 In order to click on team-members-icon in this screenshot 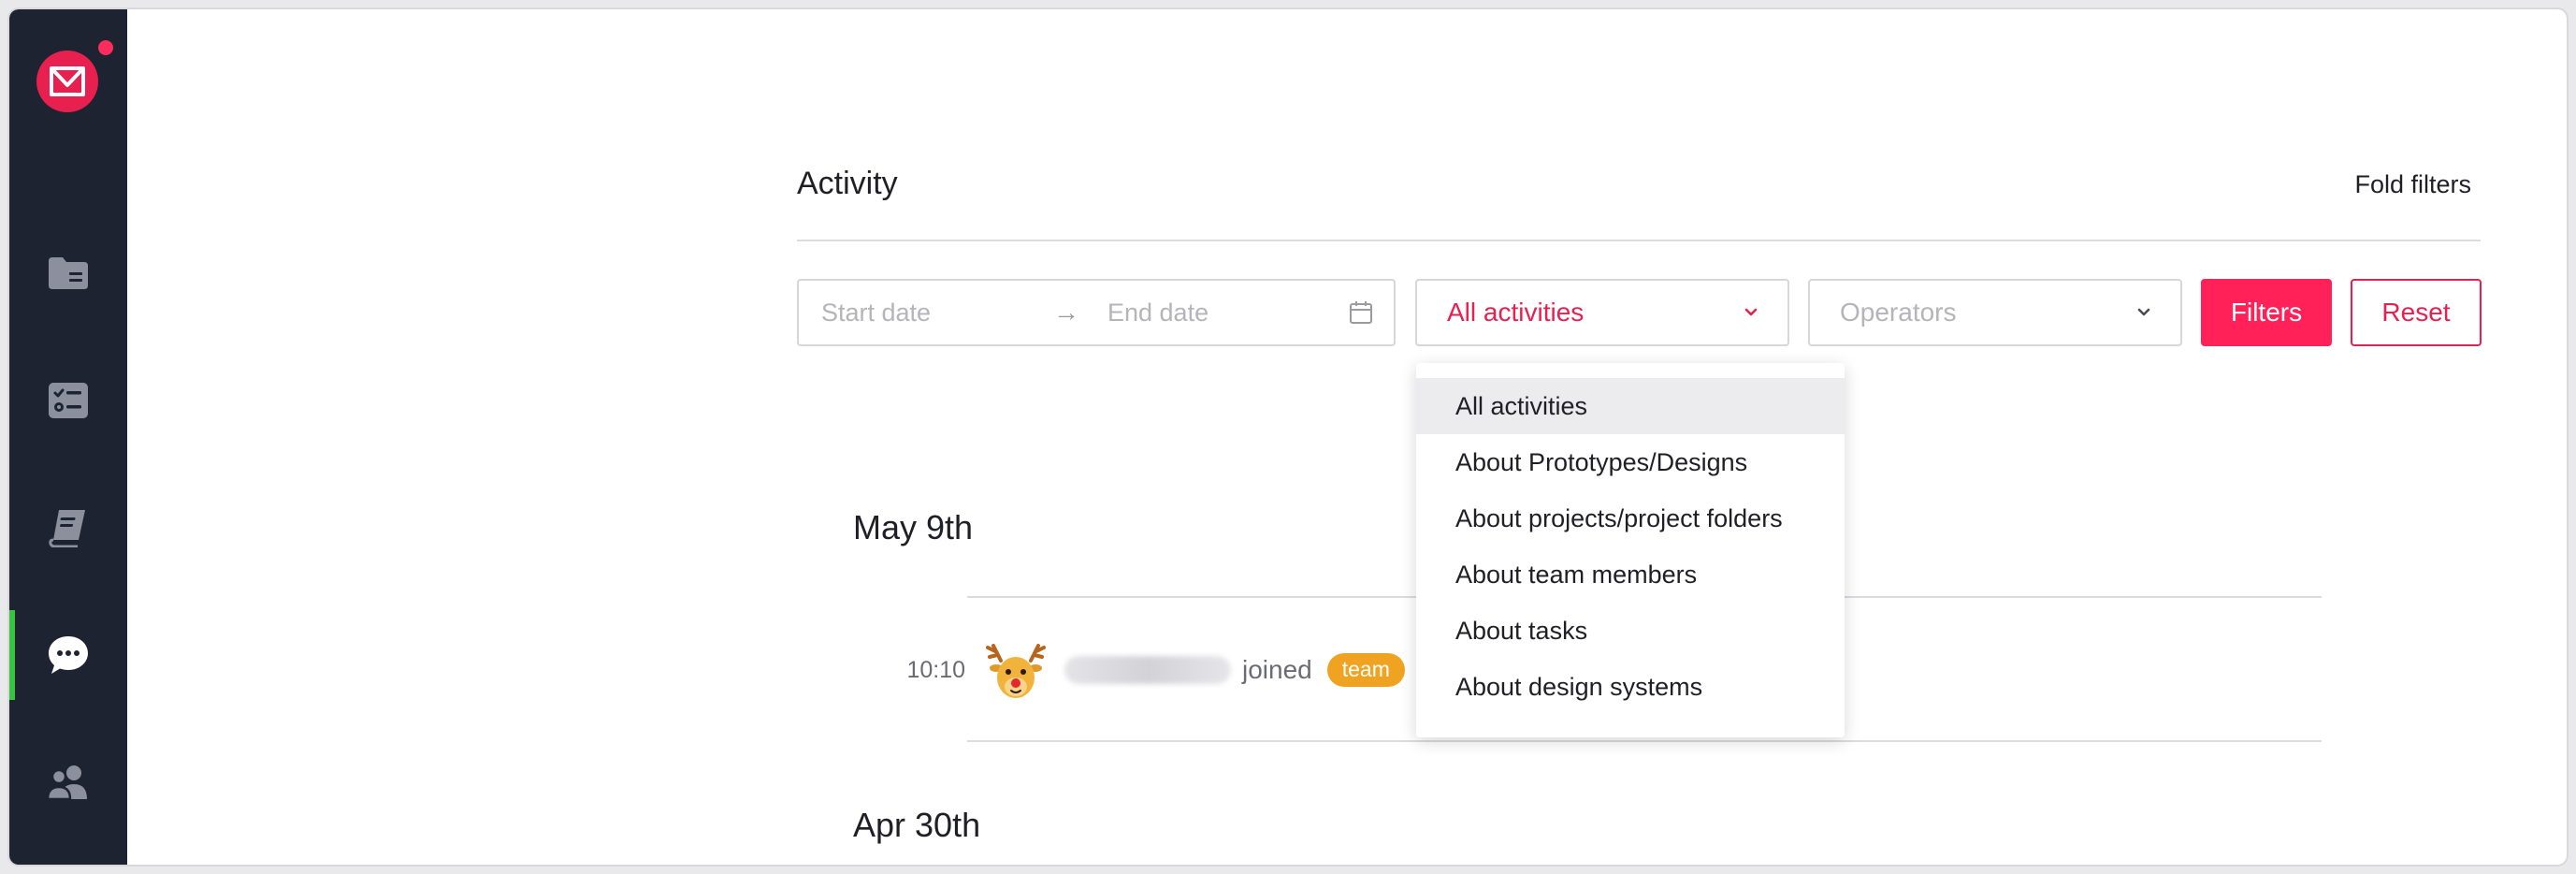, I will do `click(66, 783)`.